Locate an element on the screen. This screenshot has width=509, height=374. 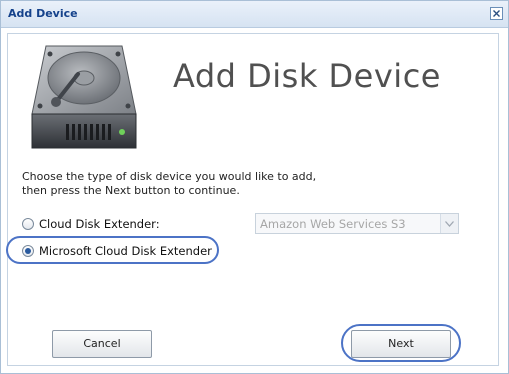
provider-select: Amazon Web Services S3 is located at coordinates (357, 223).